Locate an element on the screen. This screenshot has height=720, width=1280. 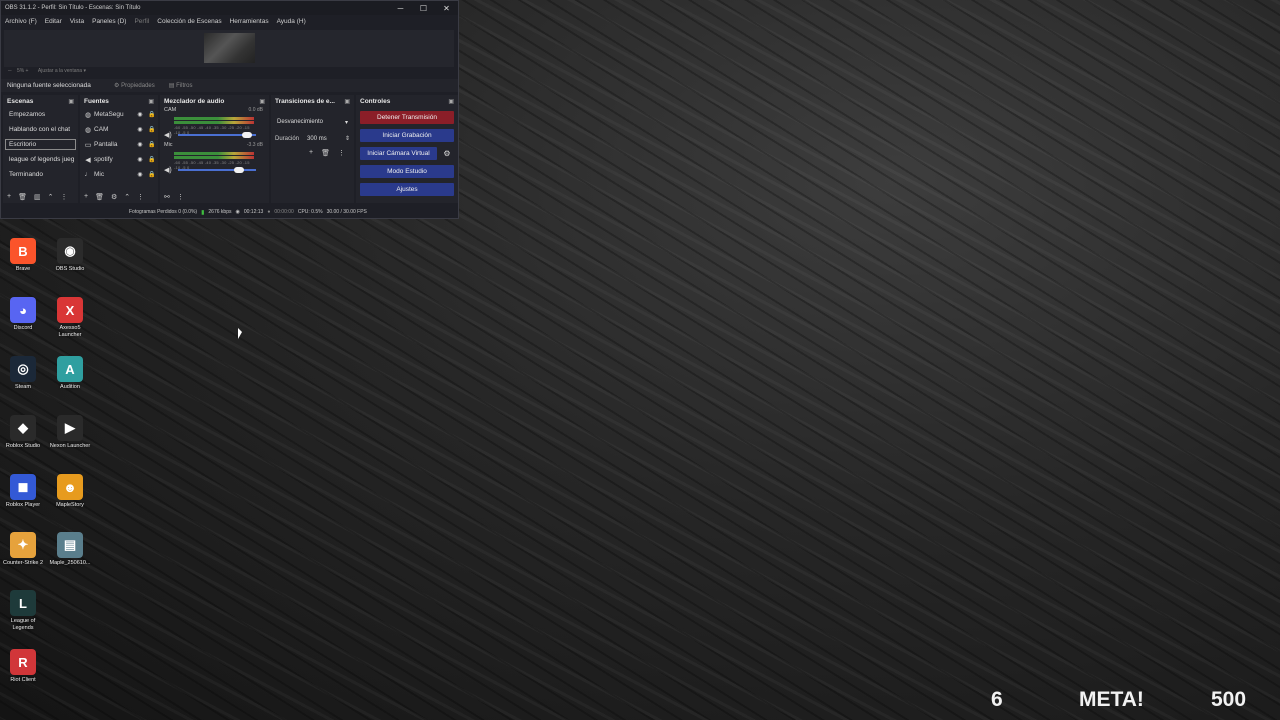
shortcut-label: Nexon Launcher is located at coordinates (70, 446).